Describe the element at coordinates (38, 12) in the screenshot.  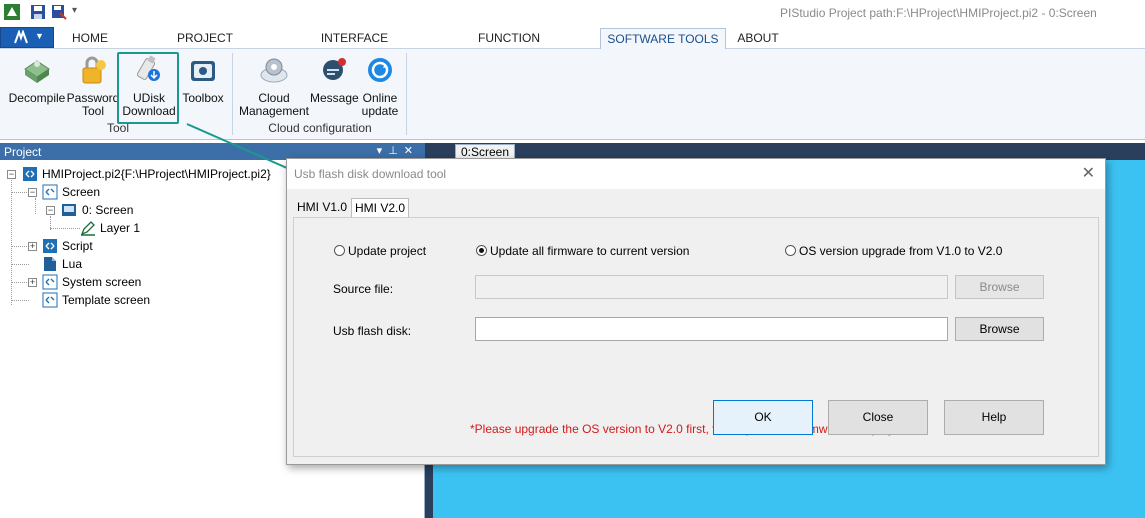
I see `save-icon` at that location.